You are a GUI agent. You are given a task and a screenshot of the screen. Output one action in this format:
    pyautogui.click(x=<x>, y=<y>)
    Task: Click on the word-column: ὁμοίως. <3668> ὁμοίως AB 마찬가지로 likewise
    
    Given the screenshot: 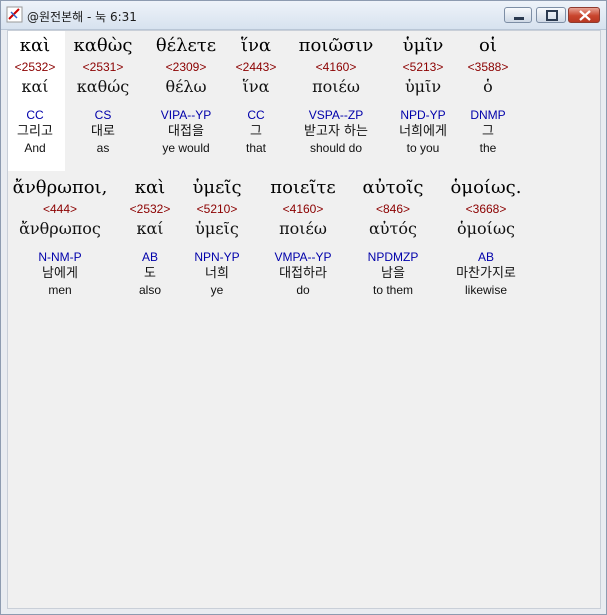 What is the action you would take?
    pyautogui.click(x=486, y=236)
    